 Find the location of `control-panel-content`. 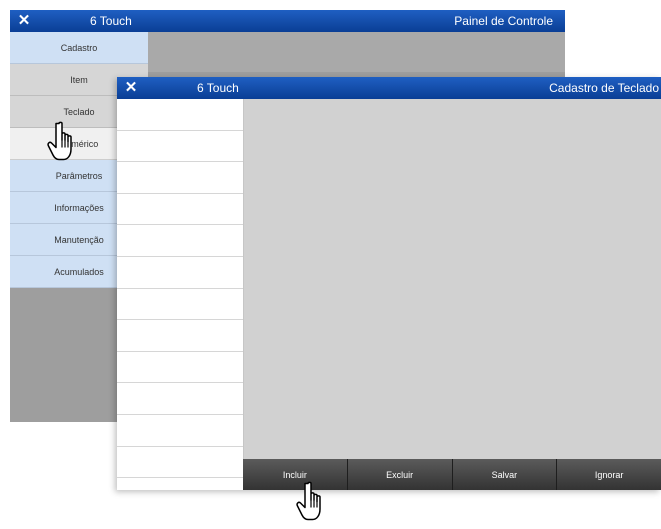

control-panel-content is located at coordinates (356, 52).